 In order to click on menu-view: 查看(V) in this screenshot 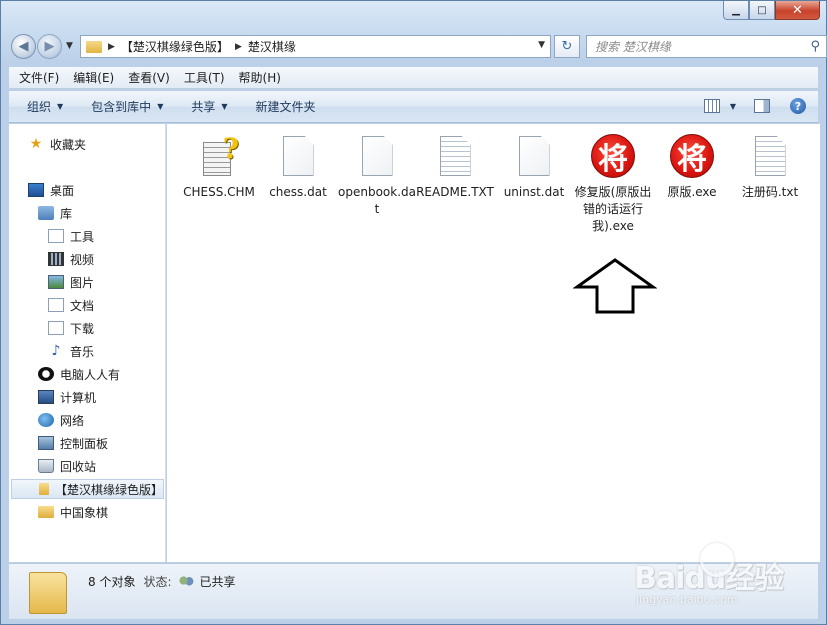, I will do `click(149, 77)`.